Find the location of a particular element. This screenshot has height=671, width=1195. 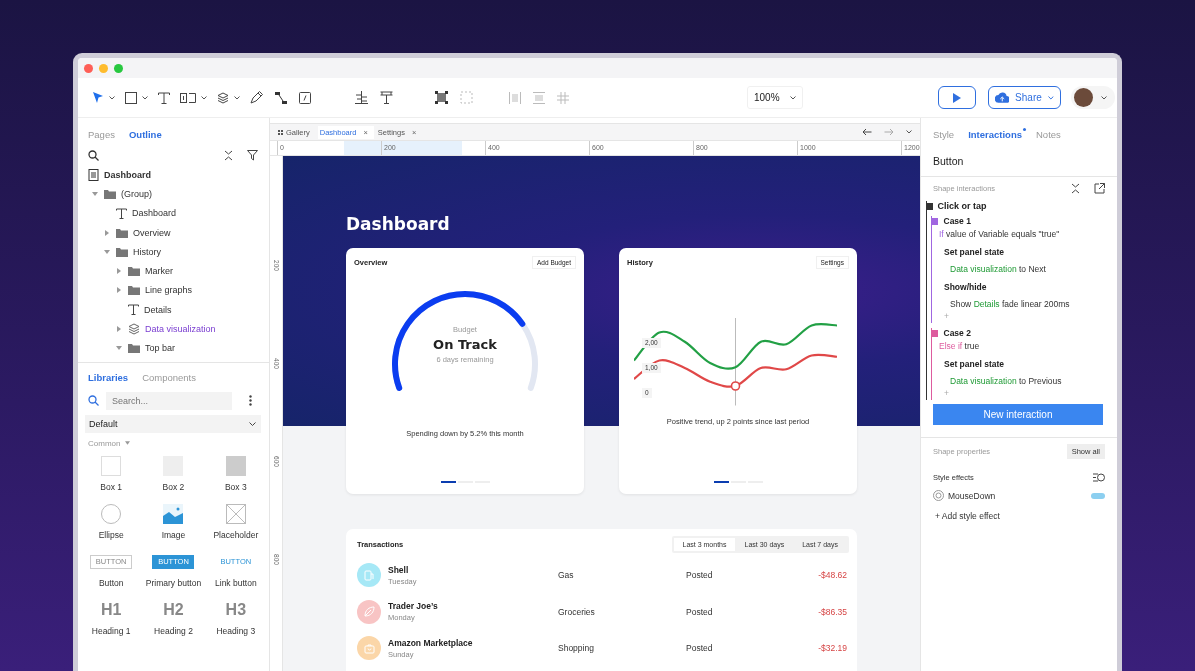

library-dropdown: Default is located at coordinates (173, 423).